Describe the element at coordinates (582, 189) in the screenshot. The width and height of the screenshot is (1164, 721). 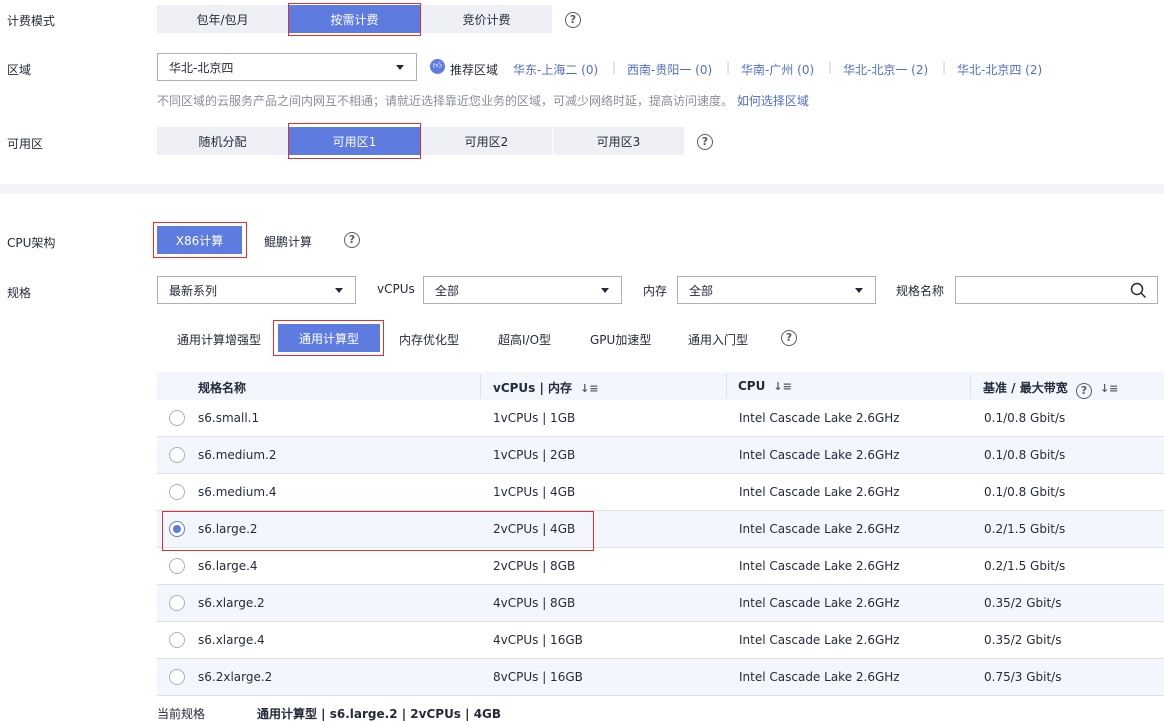
I see `section-divider` at that location.